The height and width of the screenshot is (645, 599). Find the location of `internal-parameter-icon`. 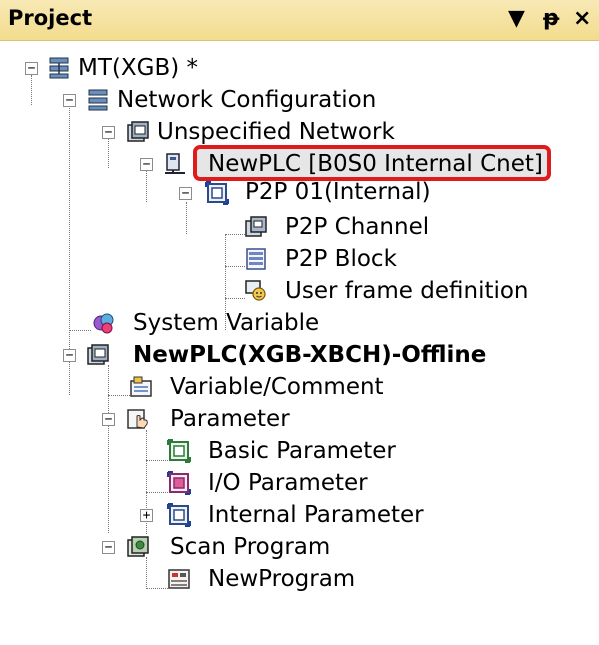

internal-parameter-icon is located at coordinates (179, 515).